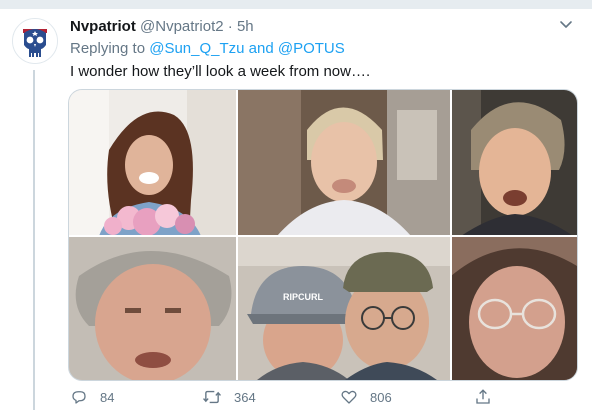  I want to click on thread-connector-line, so click(34, 240).